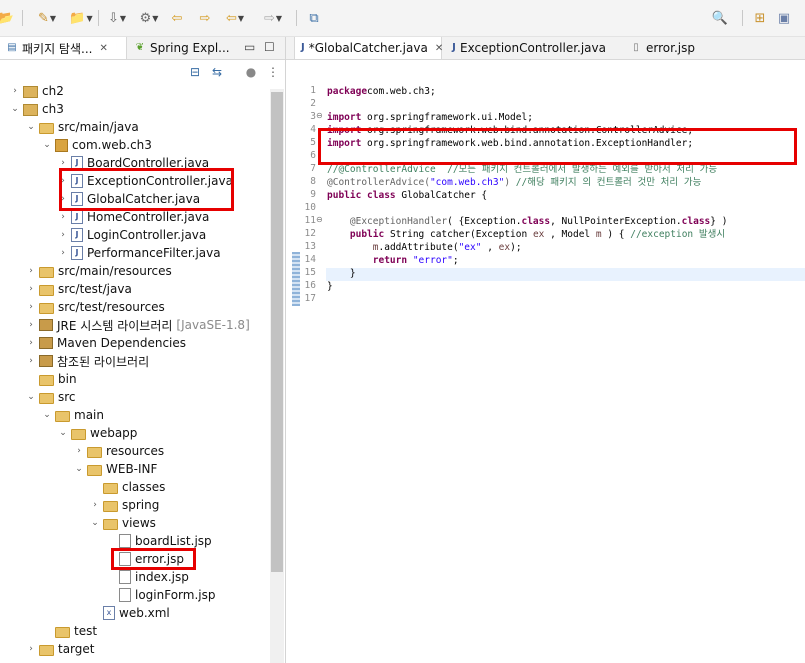  Describe the element at coordinates (30, 109) in the screenshot. I see `project-icon` at that location.